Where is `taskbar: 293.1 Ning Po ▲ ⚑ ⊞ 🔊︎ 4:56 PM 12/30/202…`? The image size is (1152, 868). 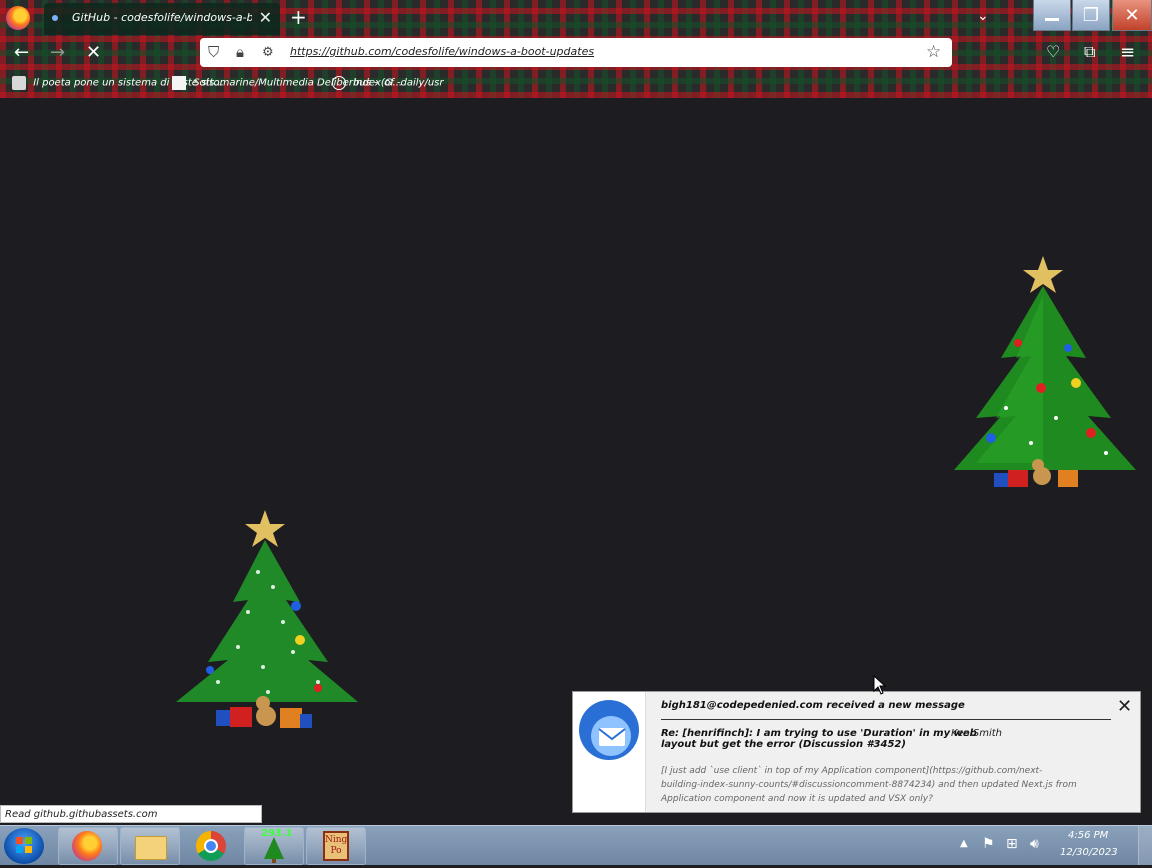
taskbar: 293.1 Ning Po ▲ ⚑ ⊞ 🔊︎ 4:56 PM 12/30/202… is located at coordinates (576, 845).